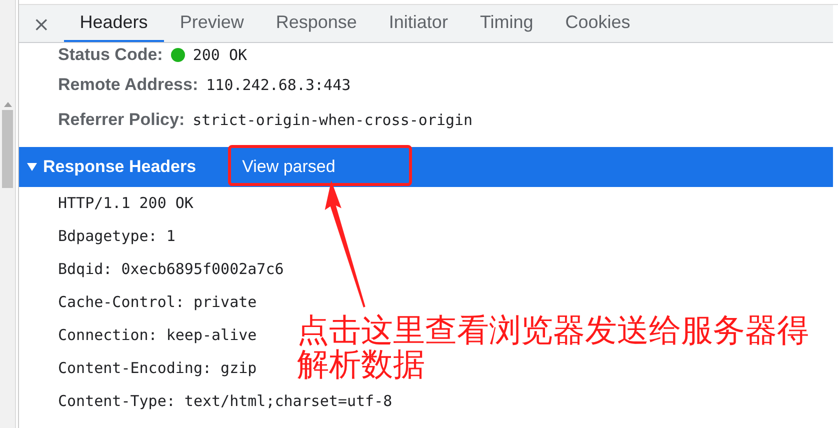  Describe the element at coordinates (418, 23) in the screenshot. I see `tab: Initiator` at that location.